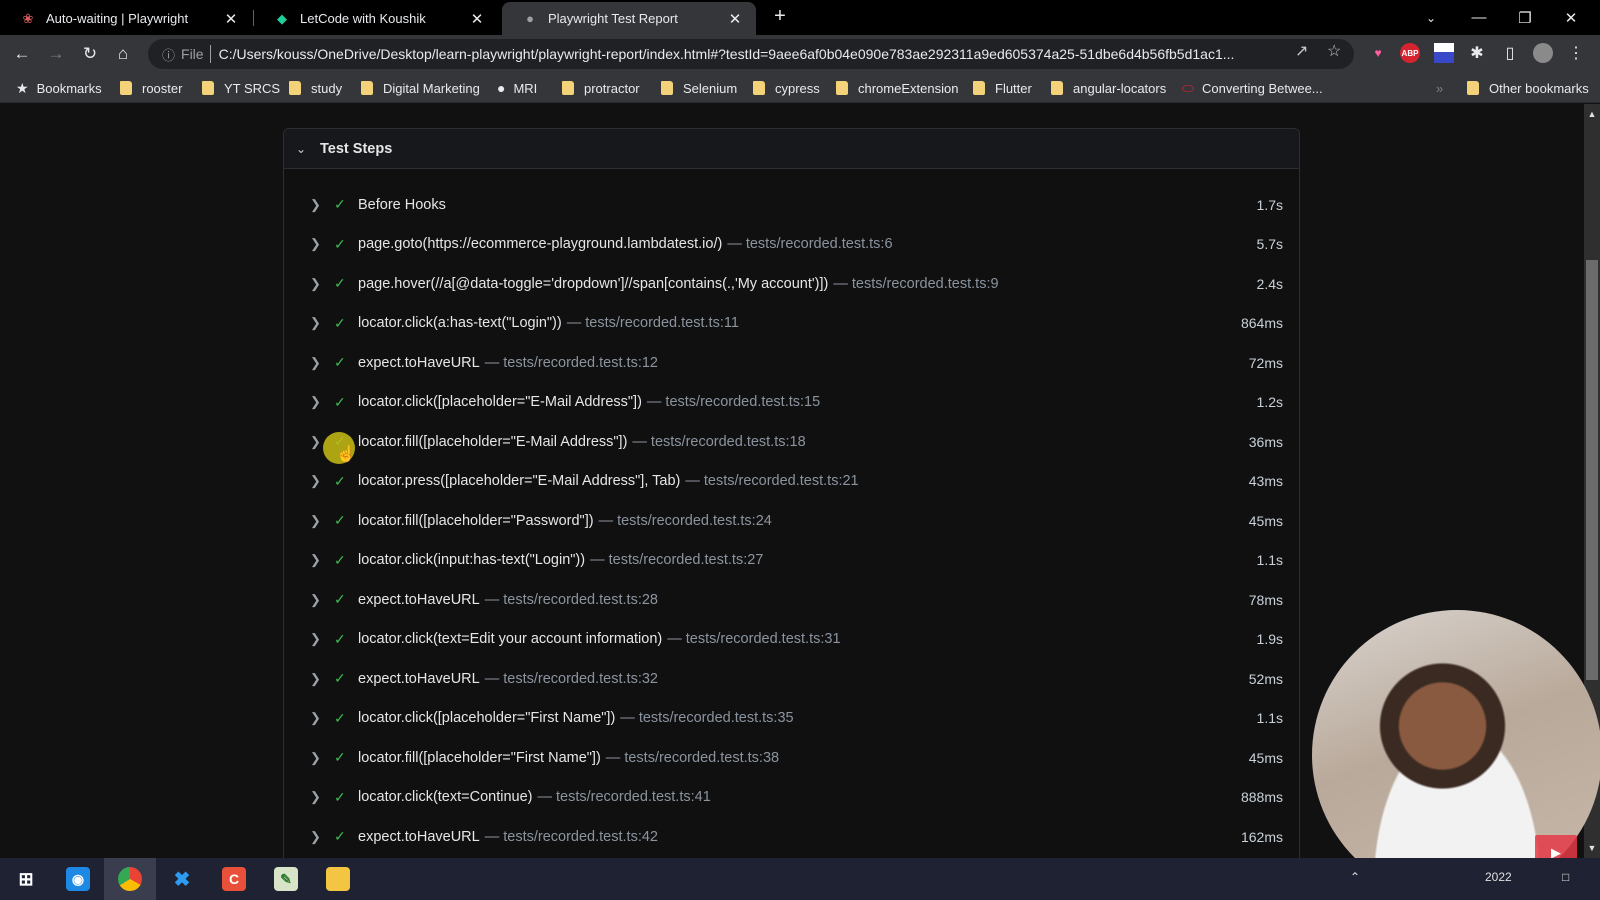 This screenshot has height=900, width=1600. I want to click on scroll-up-arrow-icon: ▲, so click(1592, 114).